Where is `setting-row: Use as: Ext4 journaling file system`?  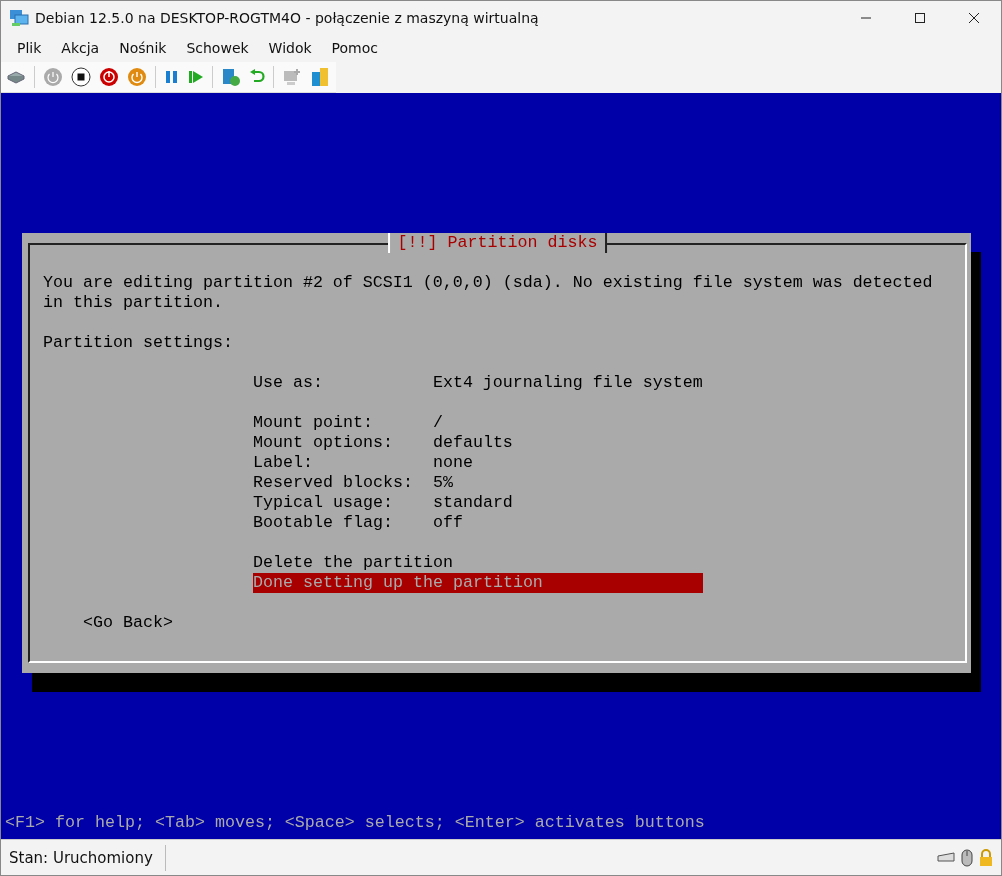 setting-row: Use as: Ext4 journaling file system is located at coordinates (478, 383).